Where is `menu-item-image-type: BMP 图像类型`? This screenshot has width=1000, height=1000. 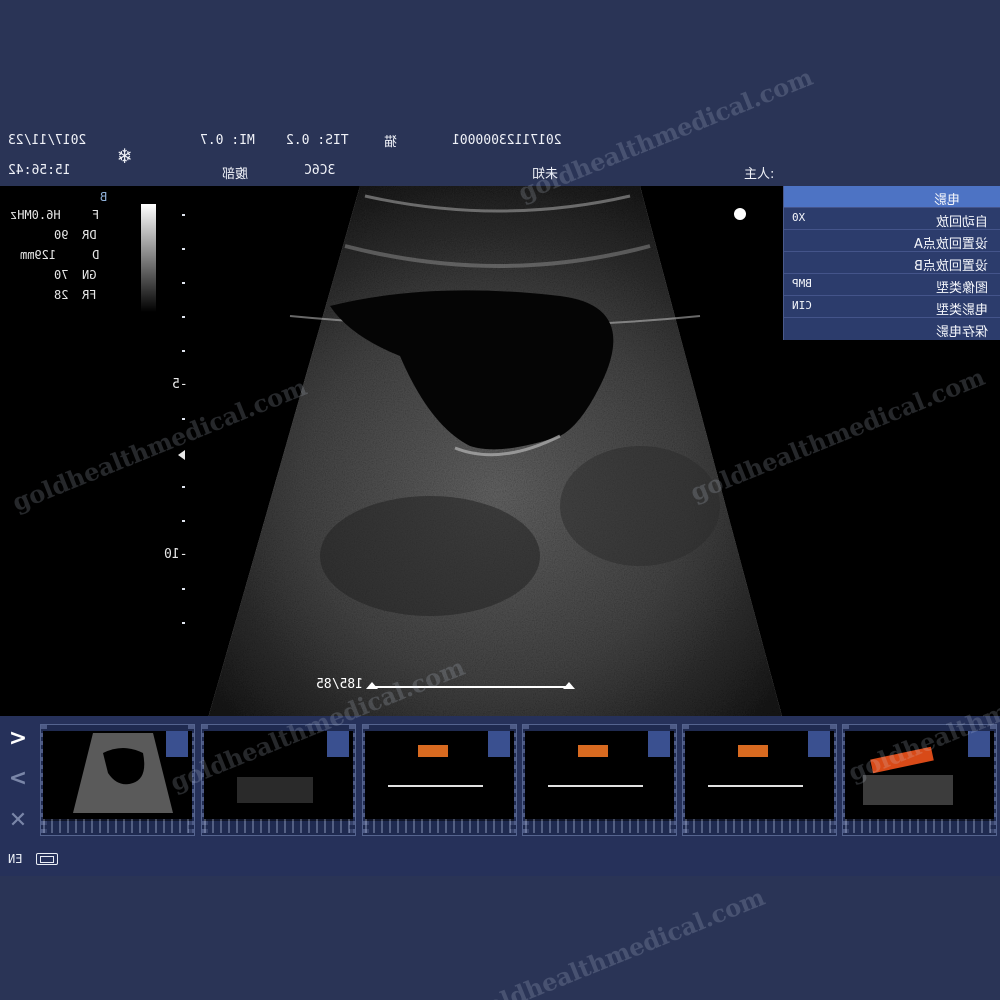
menu-item-image-type: BMP 图像类型 is located at coordinates (892, 285).